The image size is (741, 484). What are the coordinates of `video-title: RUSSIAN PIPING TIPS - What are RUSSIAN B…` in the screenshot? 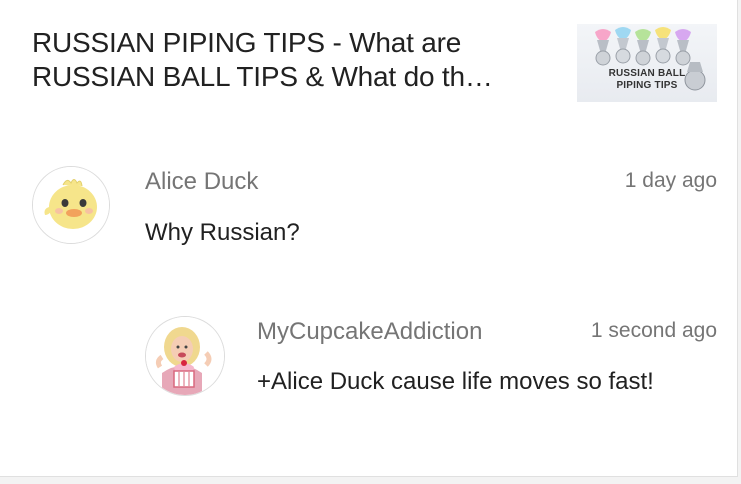 It's located at (292, 60).